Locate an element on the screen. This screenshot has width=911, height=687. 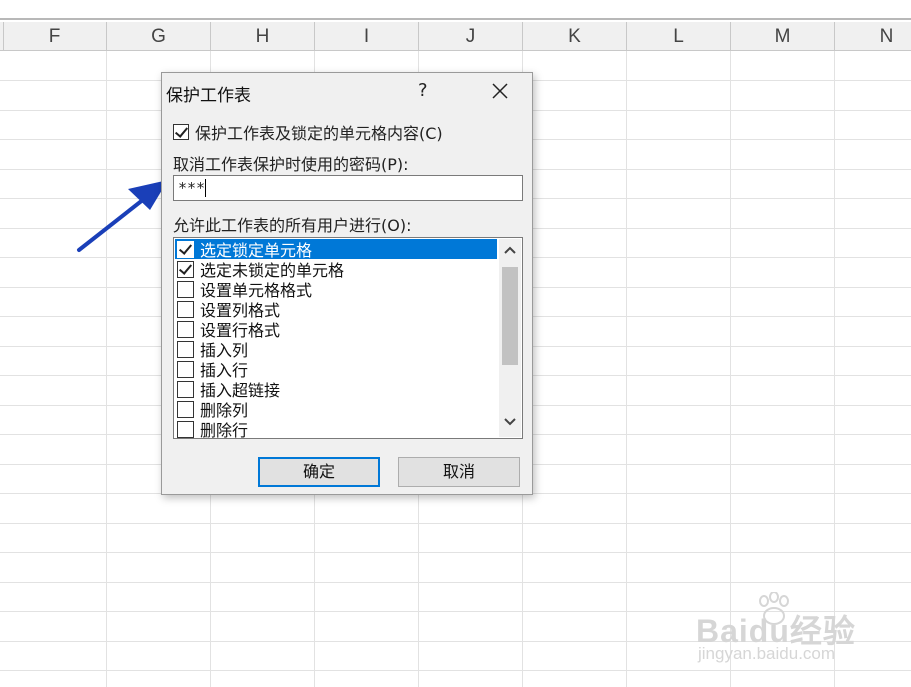
scroll-up-button is located at coordinates (510, 252).